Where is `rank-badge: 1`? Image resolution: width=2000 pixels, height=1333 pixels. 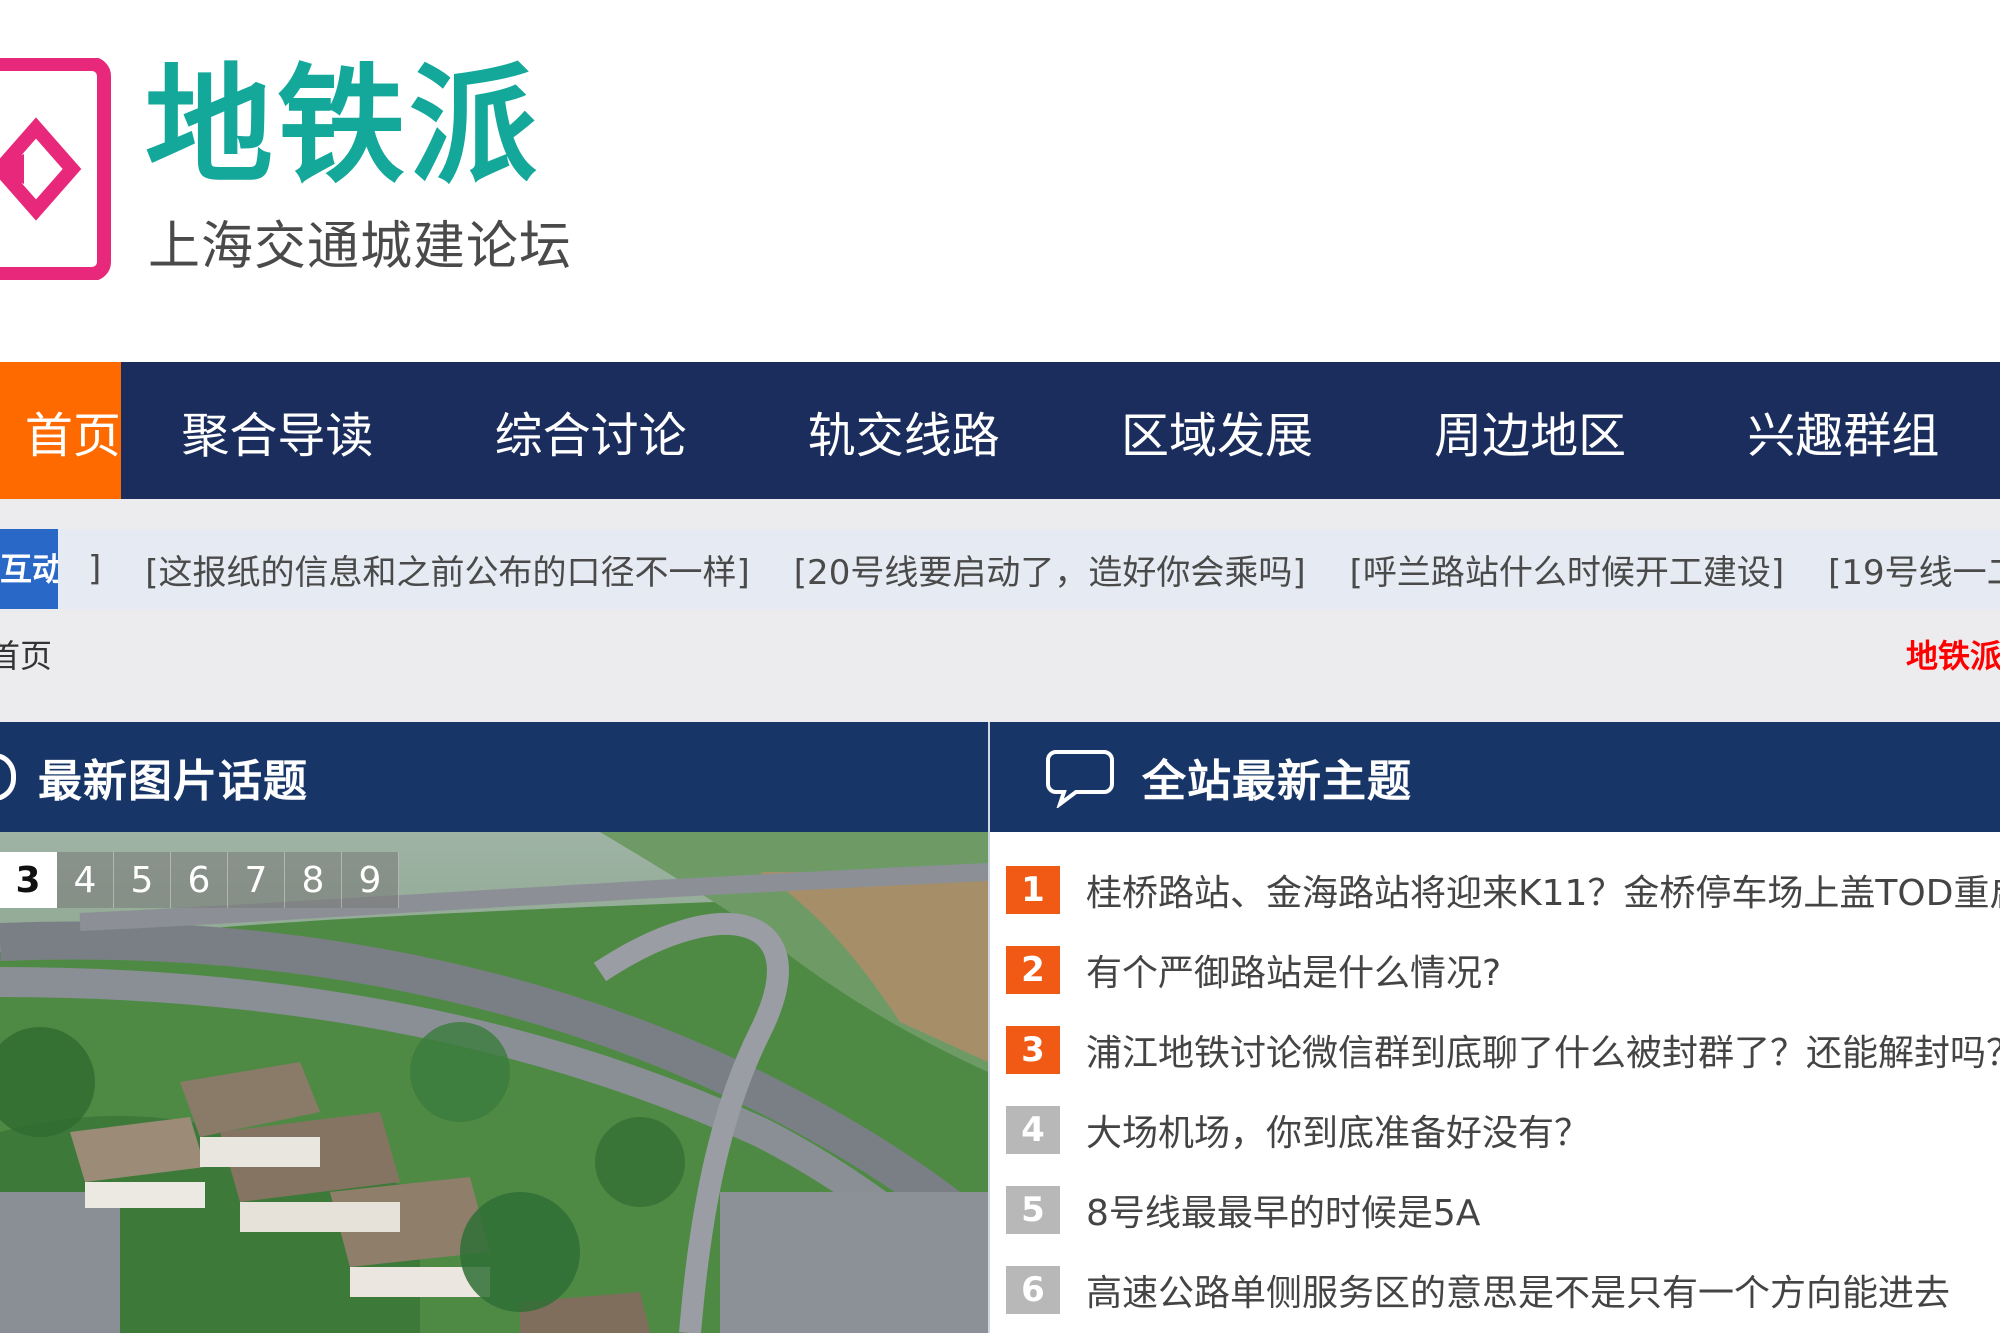 rank-badge: 1 is located at coordinates (1033, 890).